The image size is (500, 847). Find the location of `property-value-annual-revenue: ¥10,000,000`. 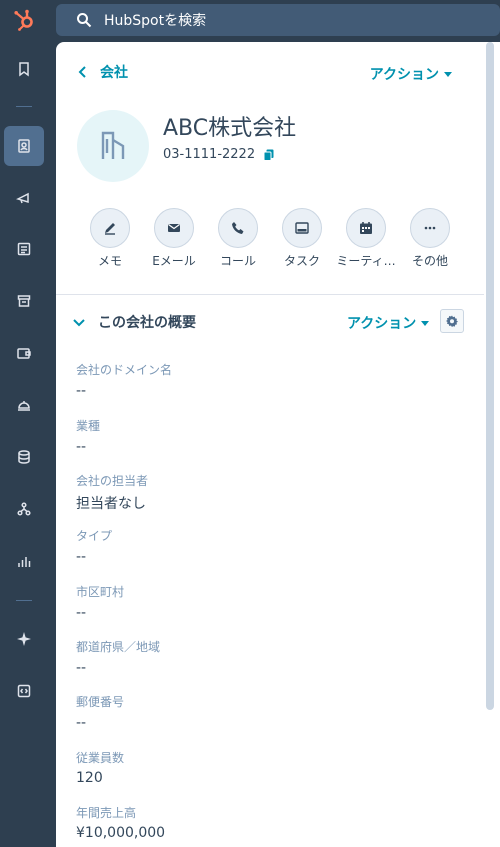

property-value-annual-revenue: ¥10,000,000 is located at coordinates (120, 833).